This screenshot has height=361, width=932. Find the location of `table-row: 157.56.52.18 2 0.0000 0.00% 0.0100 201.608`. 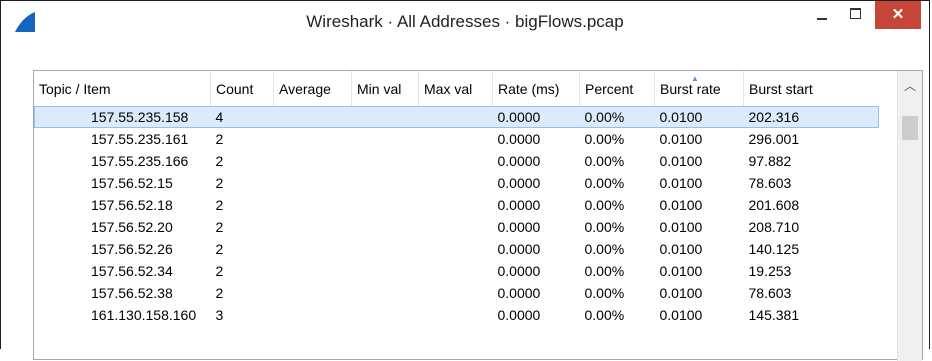

table-row: 157.56.52.18 2 0.0000 0.00% 0.0100 201.608 is located at coordinates (456, 205).